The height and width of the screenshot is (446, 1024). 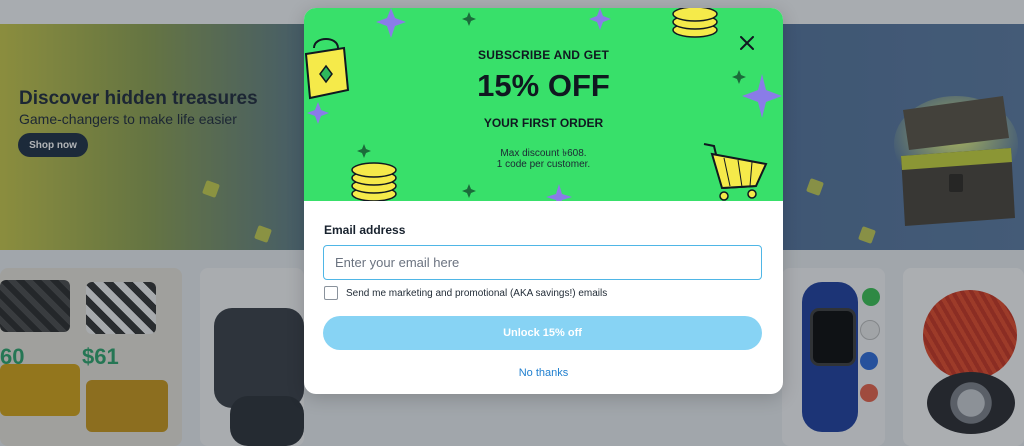 What do you see at coordinates (365, 230) in the screenshot?
I see `email-label: Email address` at bounding box center [365, 230].